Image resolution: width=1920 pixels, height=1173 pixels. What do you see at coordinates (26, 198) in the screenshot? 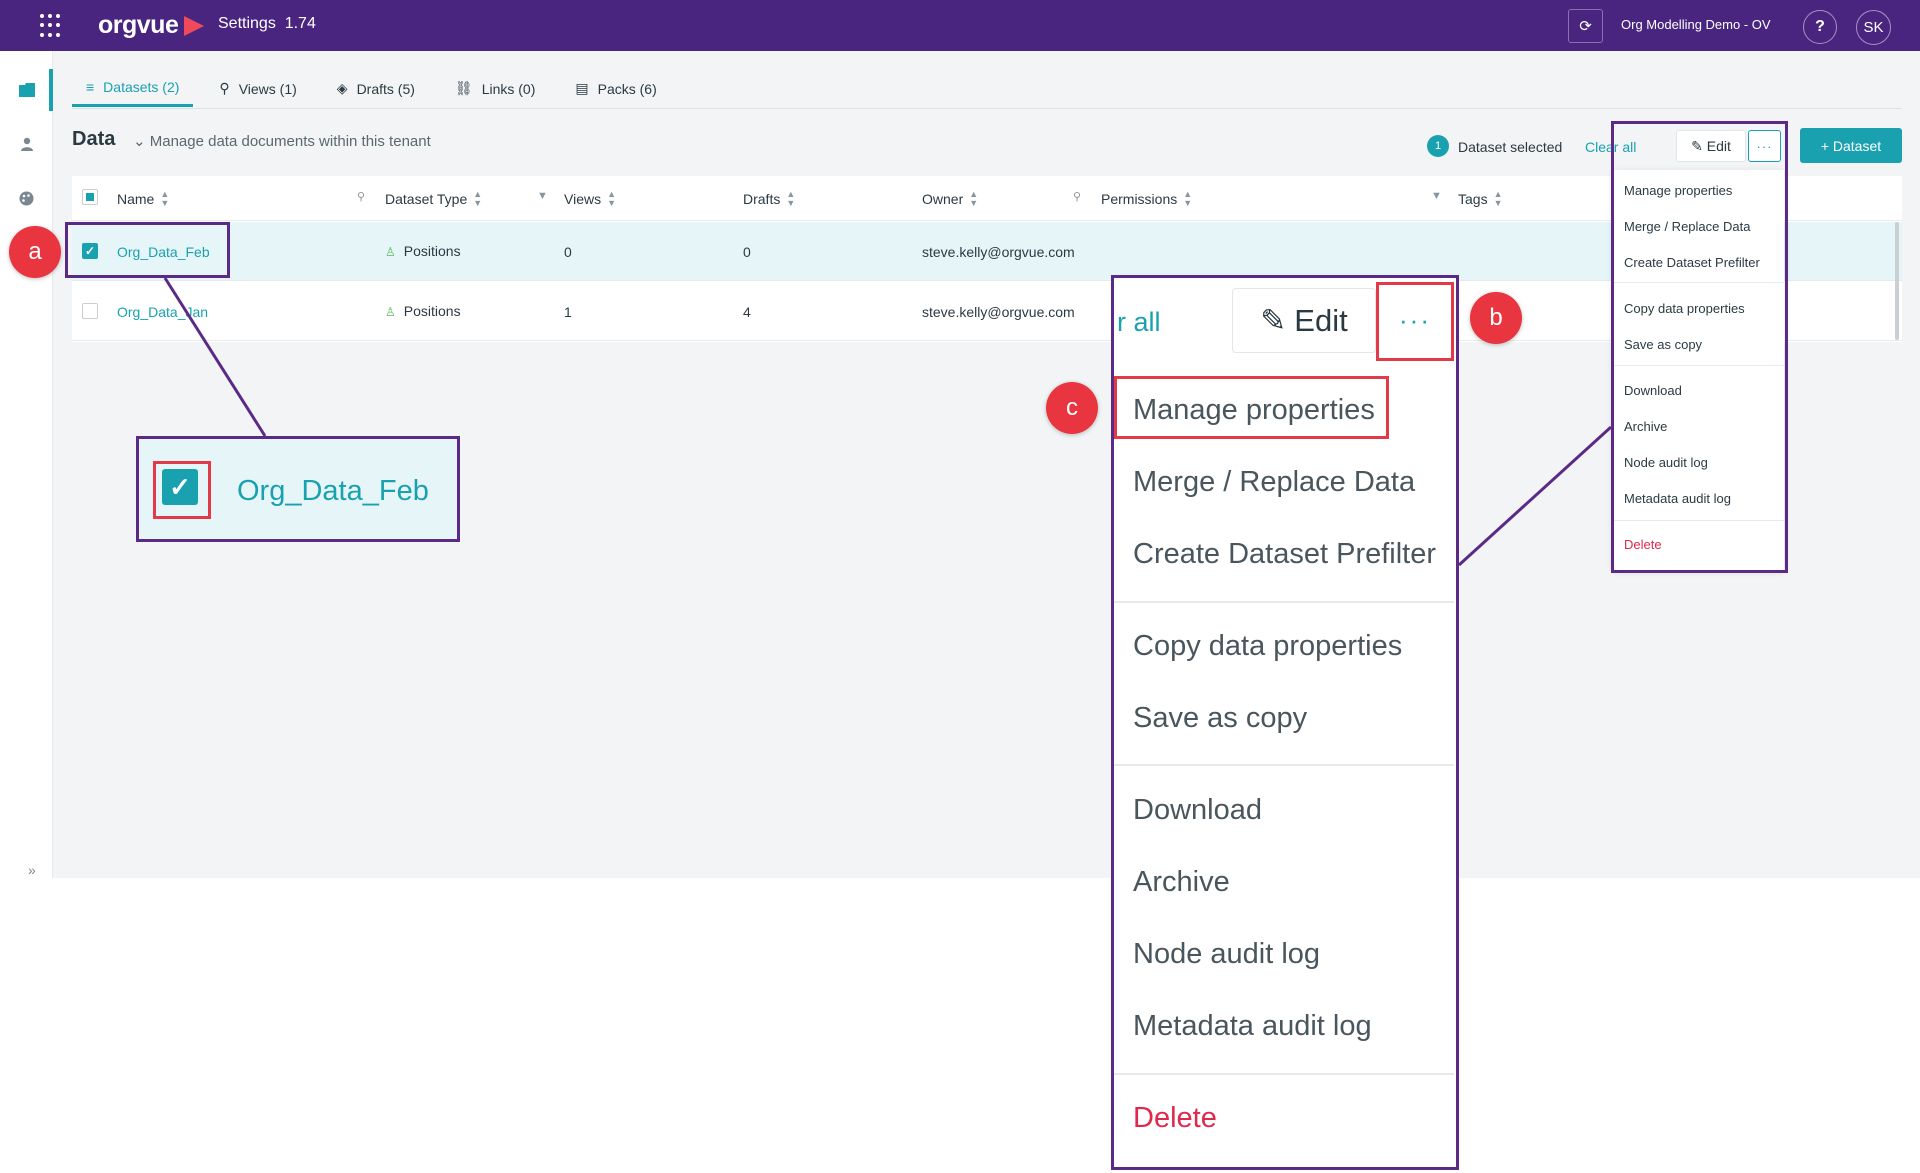
I see `palette-icon` at bounding box center [26, 198].